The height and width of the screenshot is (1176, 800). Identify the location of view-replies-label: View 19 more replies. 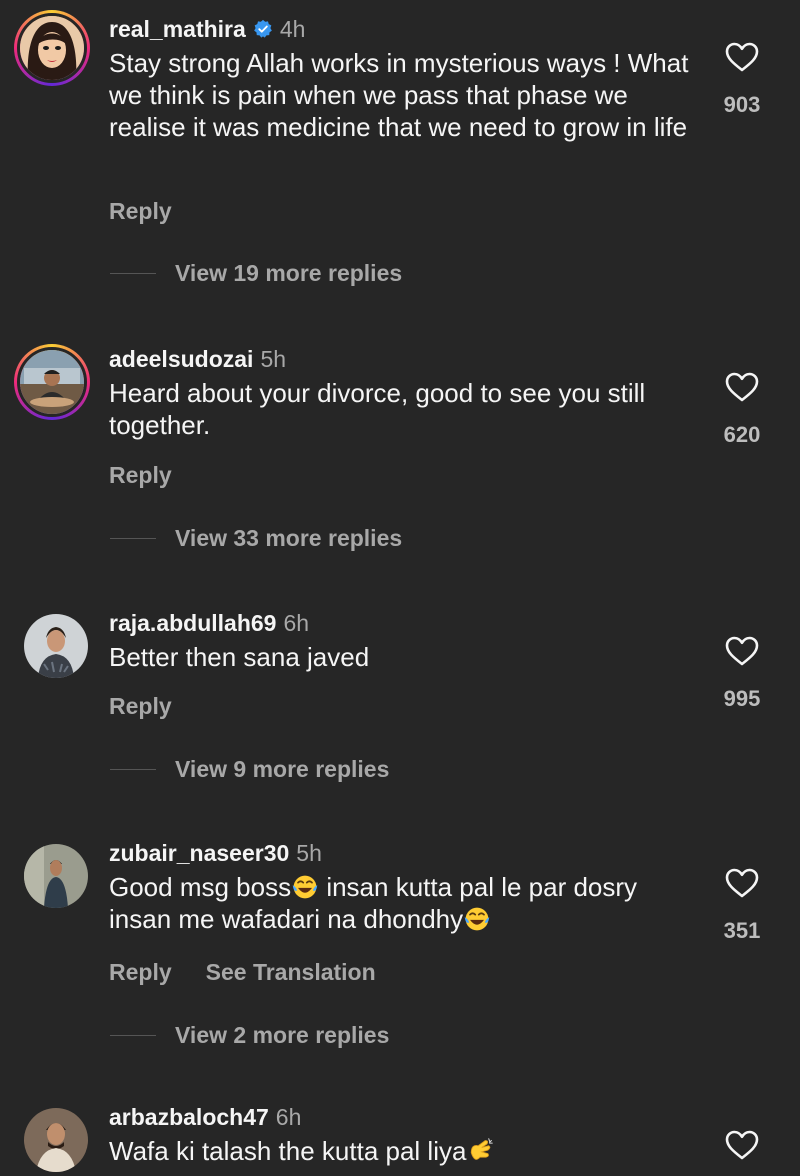
(289, 273).